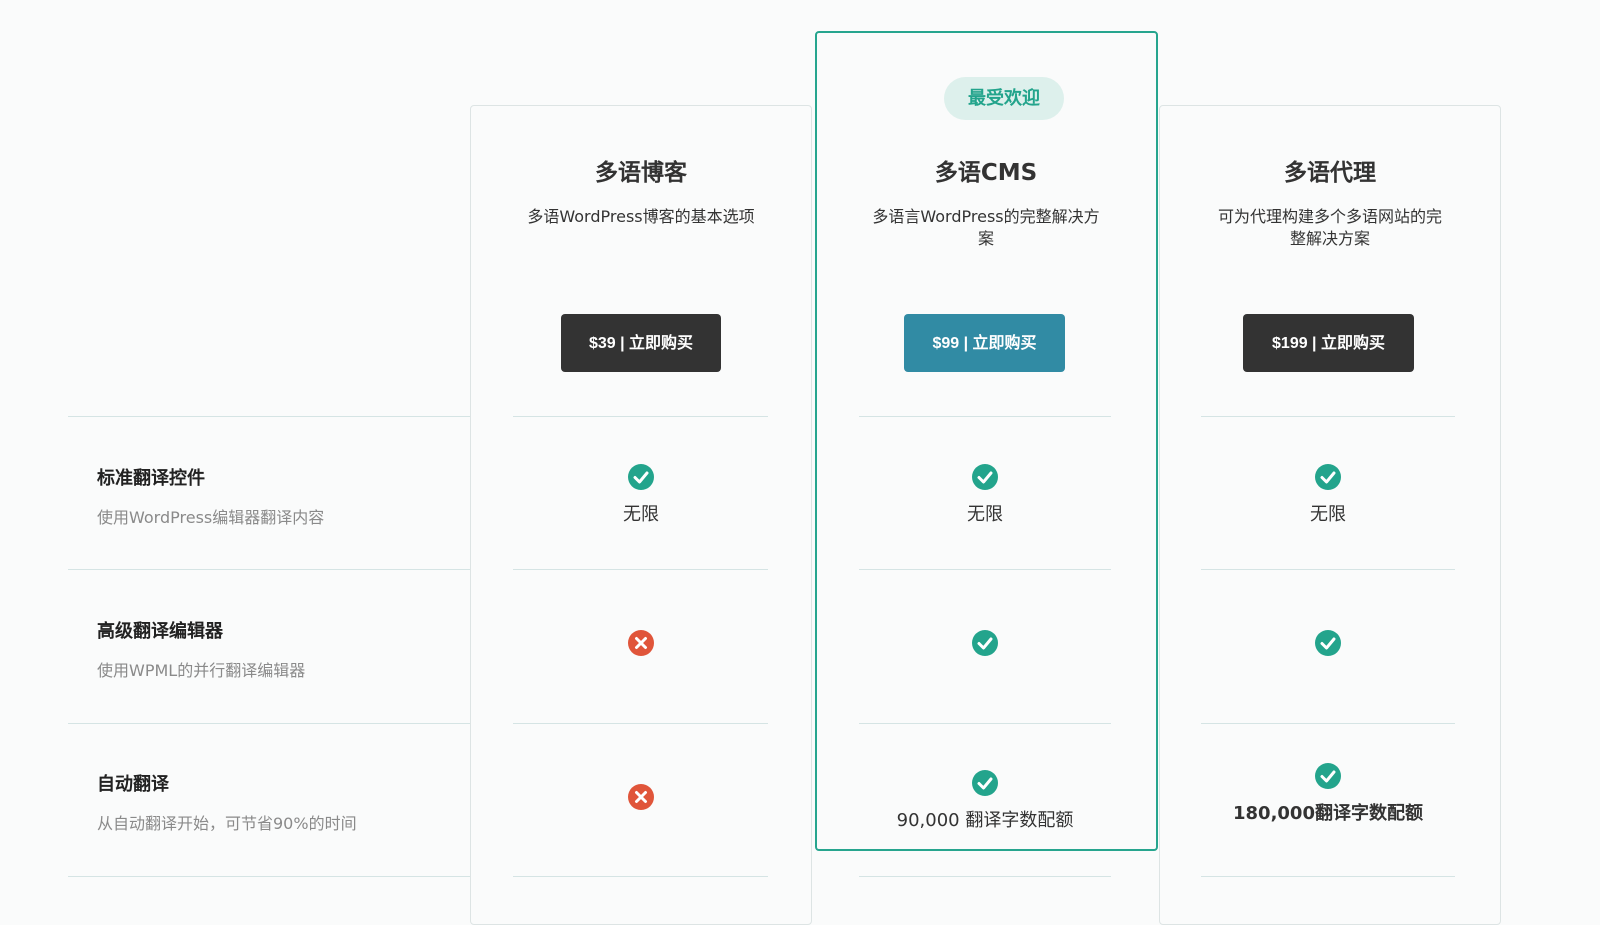 The width and height of the screenshot is (1600, 925). I want to click on plan-description: 可为代理构建多个多语网站的完 整解决方案, so click(1330, 228).